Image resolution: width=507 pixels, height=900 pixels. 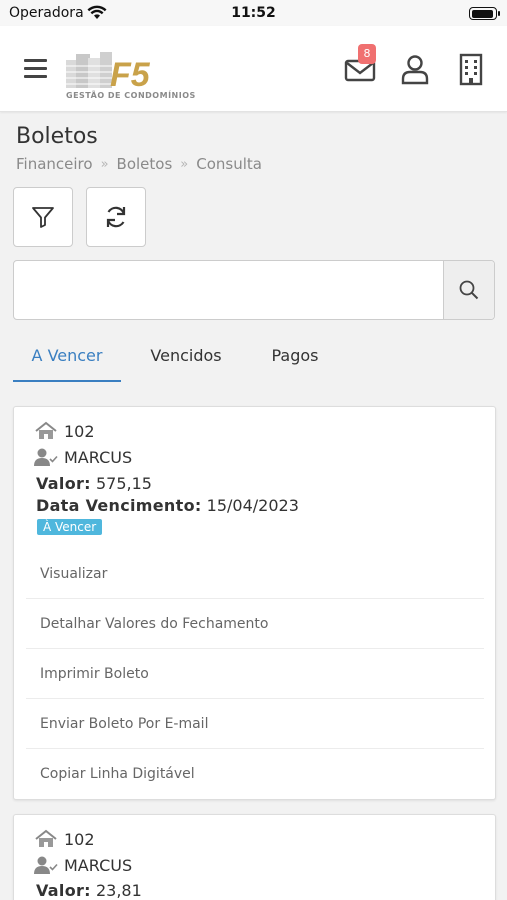 I want to click on logo-subtitle: GESTÃO DE CONDOMÍNIOS, so click(x=131, y=95).